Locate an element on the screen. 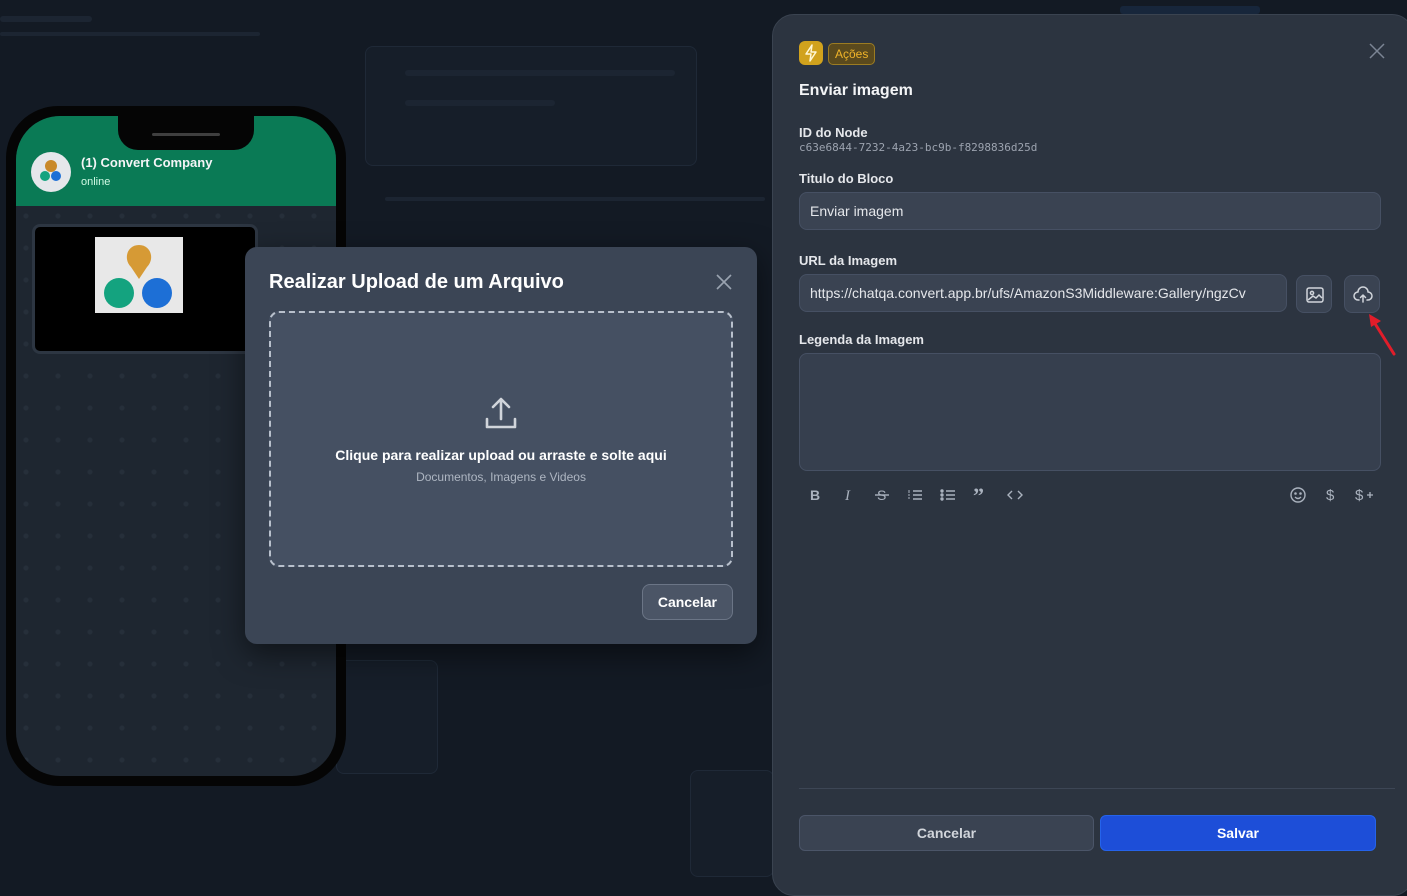 The image size is (1407, 896). quote-icon: ” is located at coordinates (982, 495).